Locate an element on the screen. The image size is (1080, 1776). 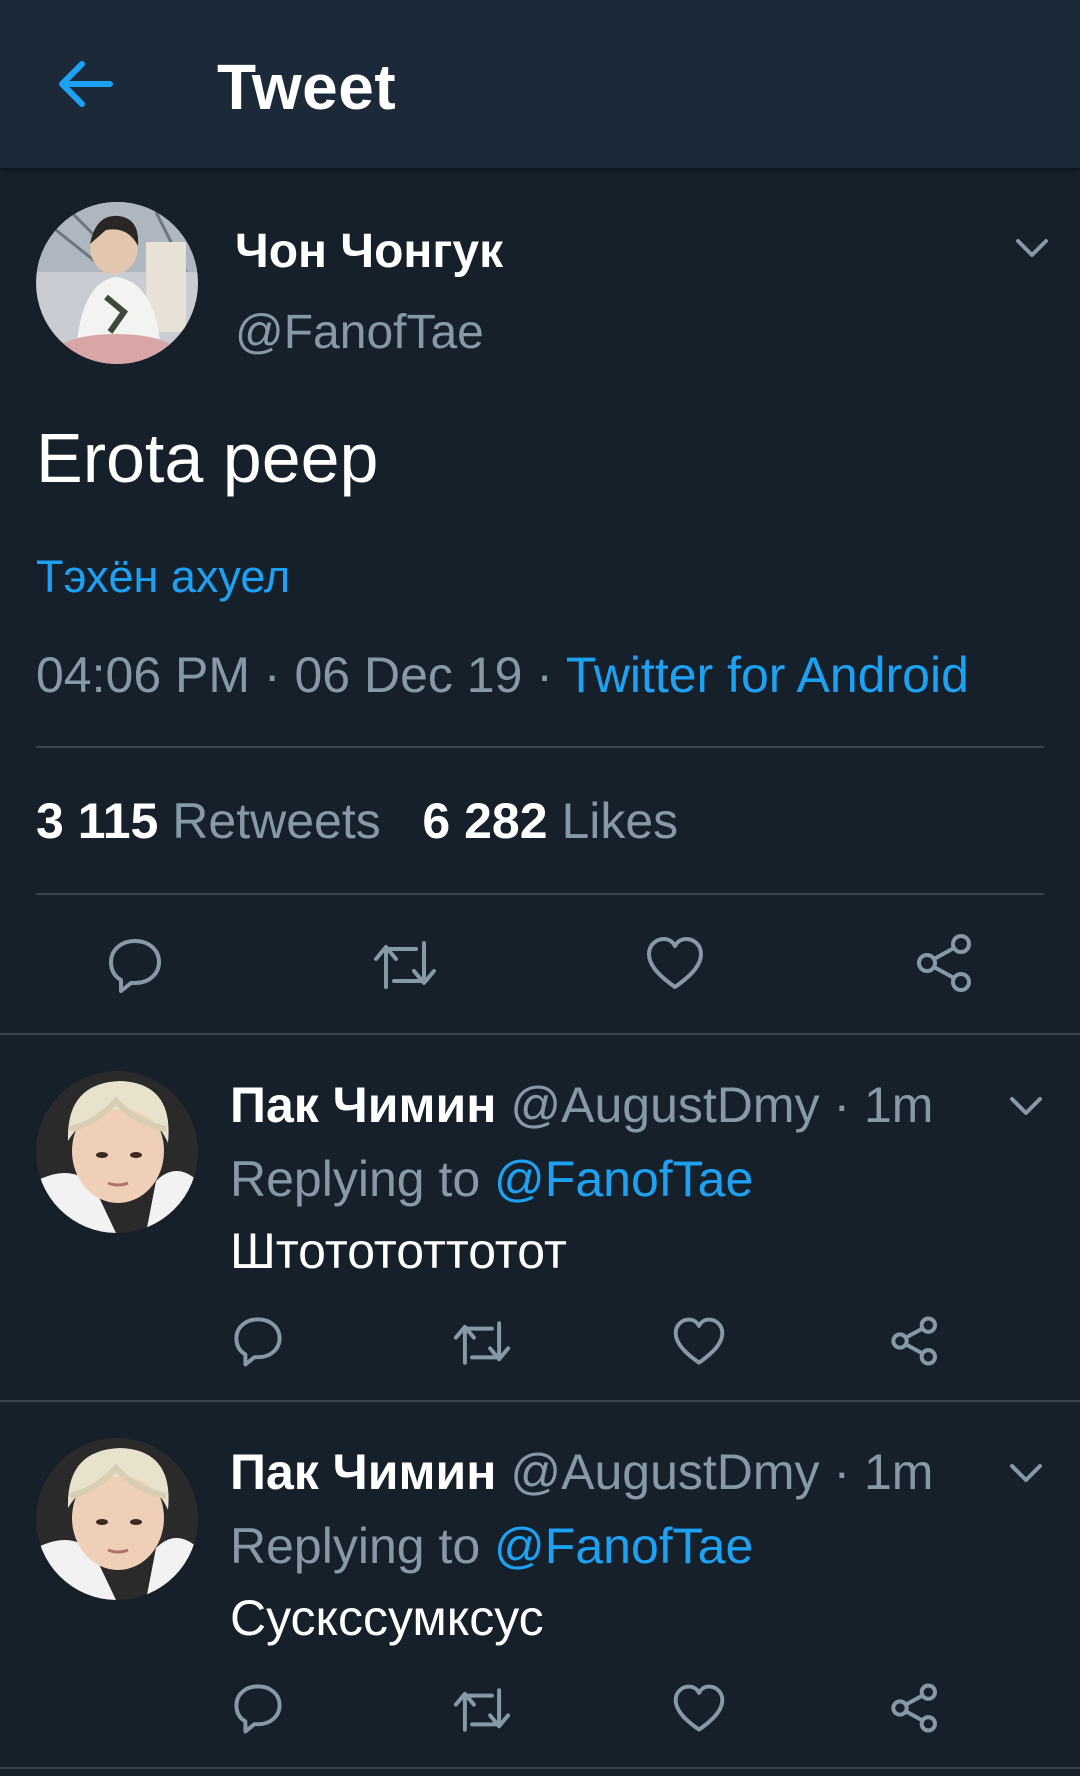
retweets-label: Retweets is located at coordinates (276, 821).